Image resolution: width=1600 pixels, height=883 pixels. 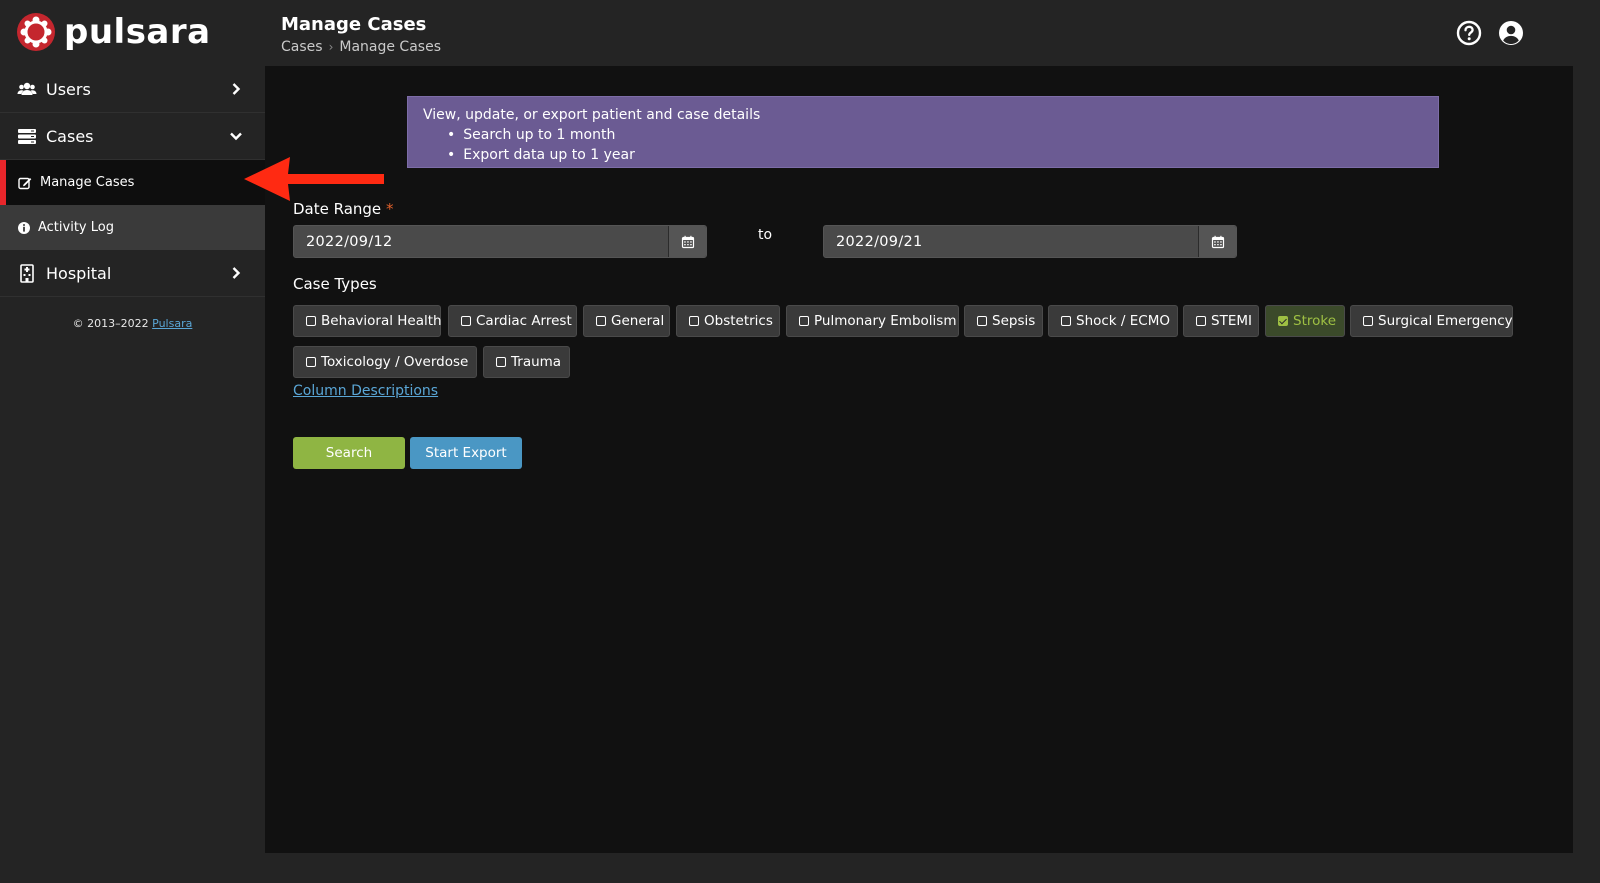 I want to click on case-type-label: Shock / ECMO, so click(x=1123, y=321).